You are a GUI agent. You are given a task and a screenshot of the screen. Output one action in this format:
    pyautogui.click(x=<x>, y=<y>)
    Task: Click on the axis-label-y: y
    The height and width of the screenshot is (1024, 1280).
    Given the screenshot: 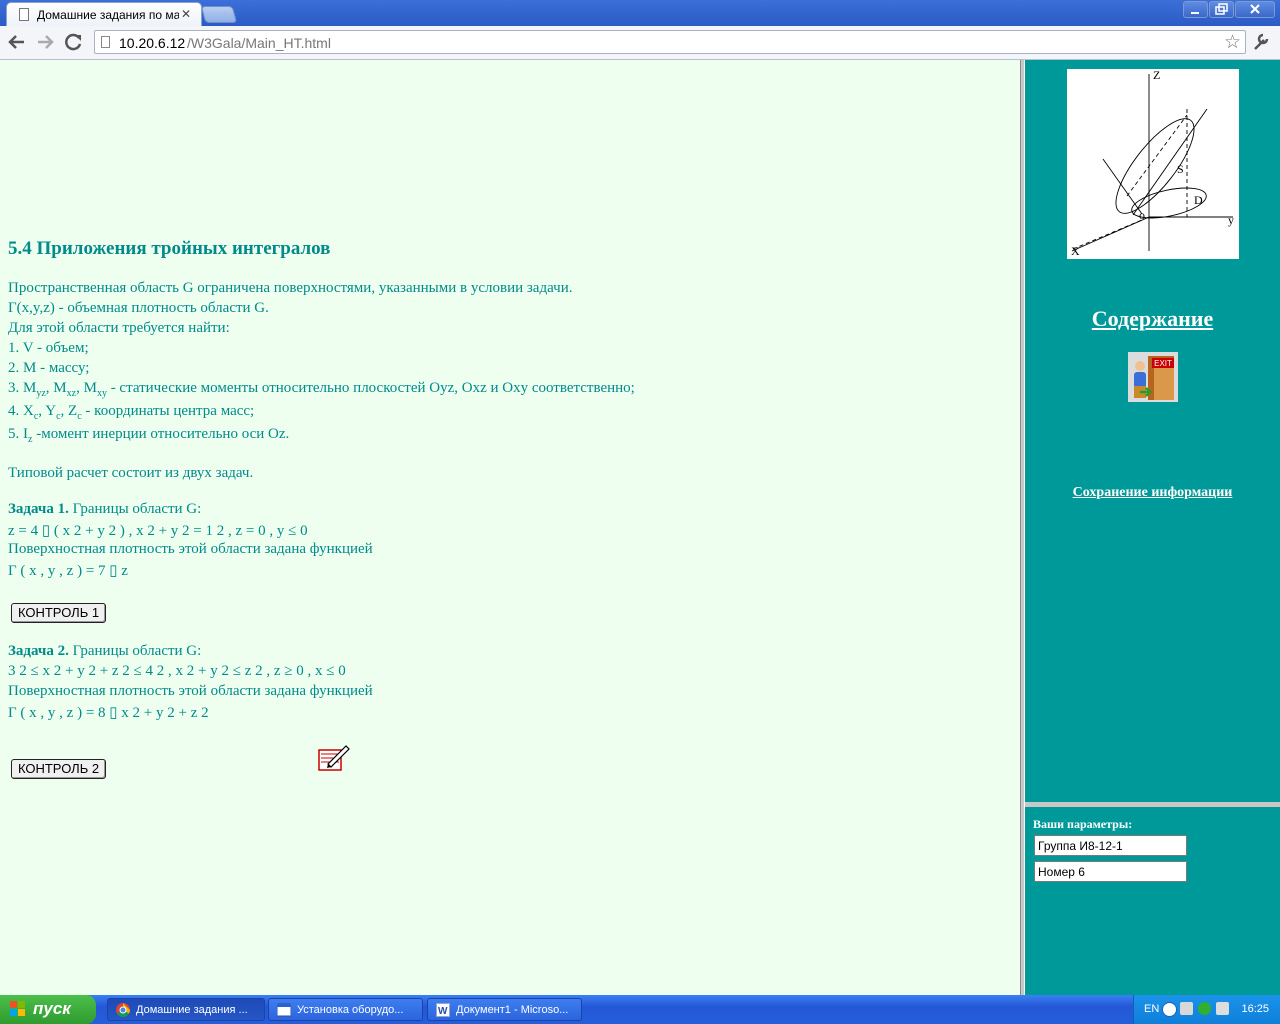 What is the action you would take?
    pyautogui.click(x=1231, y=220)
    